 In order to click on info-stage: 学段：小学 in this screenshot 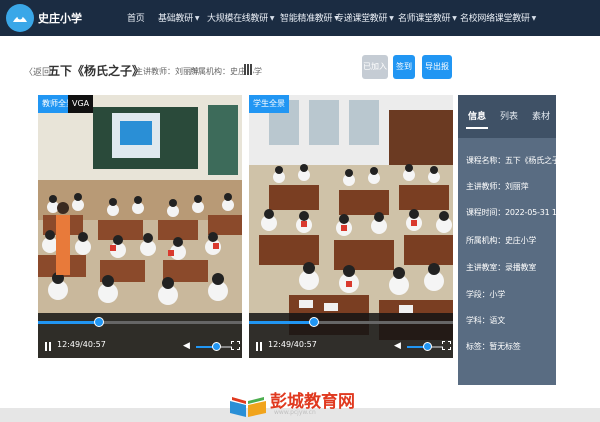, I will do `click(485, 294)`.